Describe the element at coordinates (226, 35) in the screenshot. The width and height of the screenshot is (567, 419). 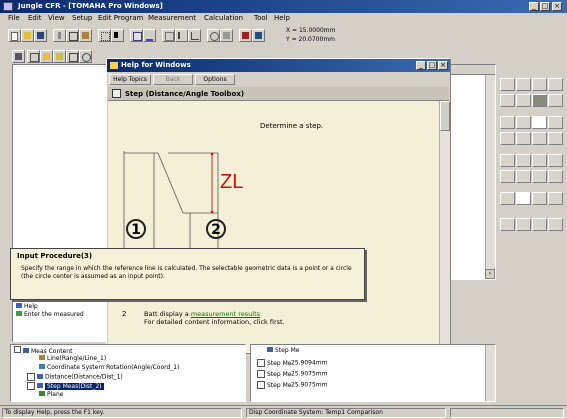
I see `print-icon` at that location.